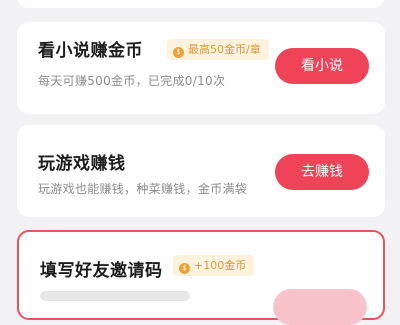 This screenshot has height=325, width=400. What do you see at coordinates (90, 51) in the screenshot?
I see `task-title: 看小说赚金币` at bounding box center [90, 51].